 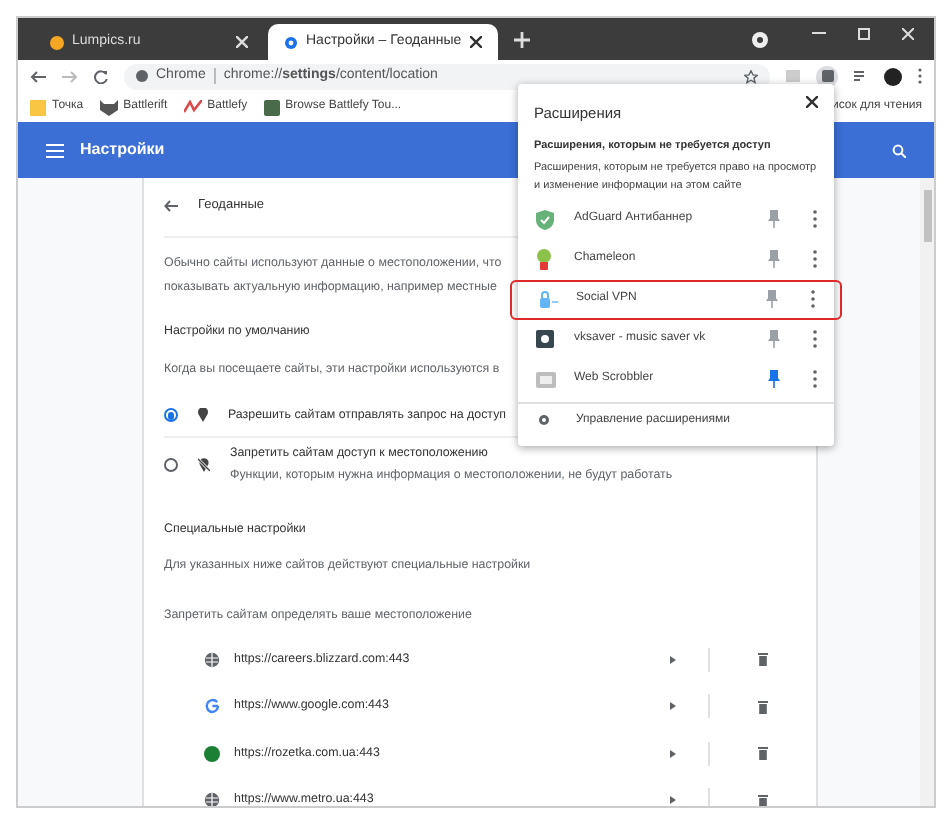 What do you see at coordinates (893, 76) in the screenshot?
I see `avatar-icon` at bounding box center [893, 76].